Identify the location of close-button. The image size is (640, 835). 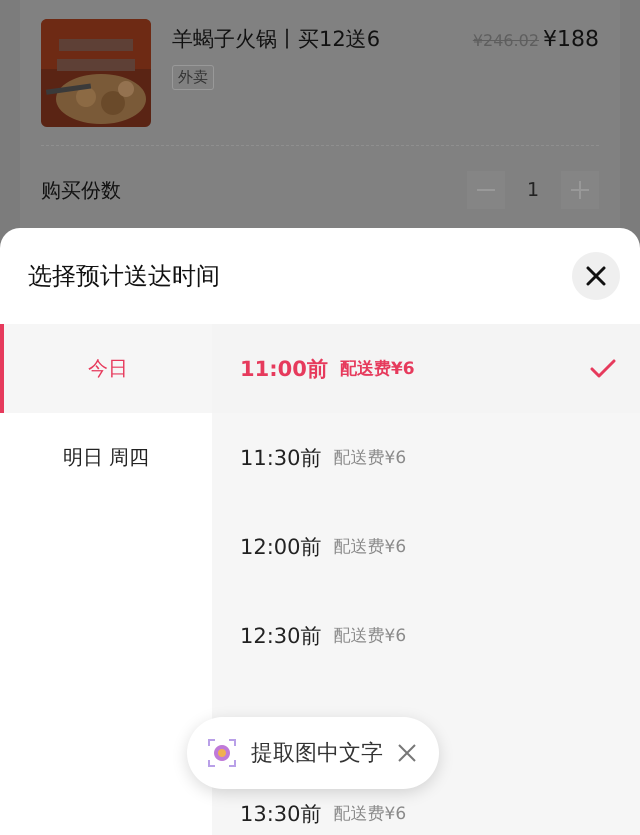
(596, 276).